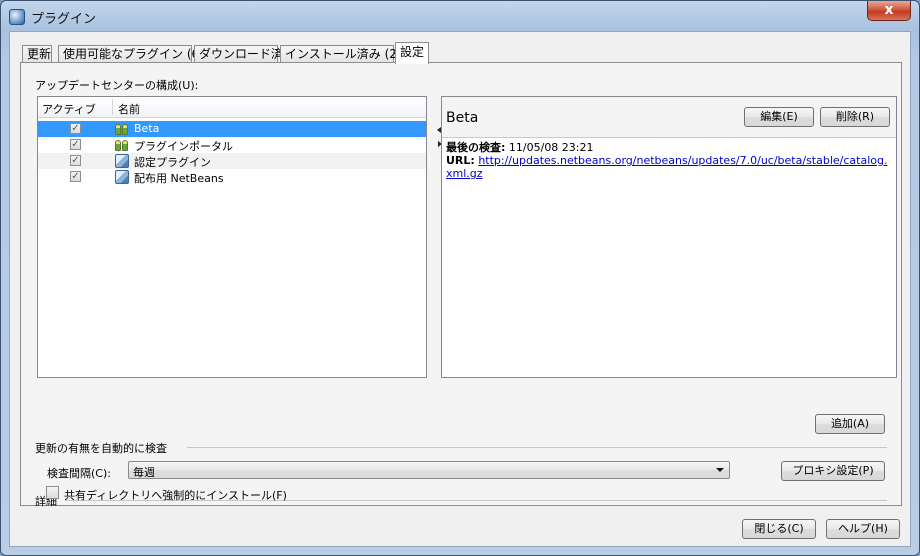 The height and width of the screenshot is (556, 920). Describe the element at coordinates (37, 54) in the screenshot. I see `tab-updates: 更新` at that location.